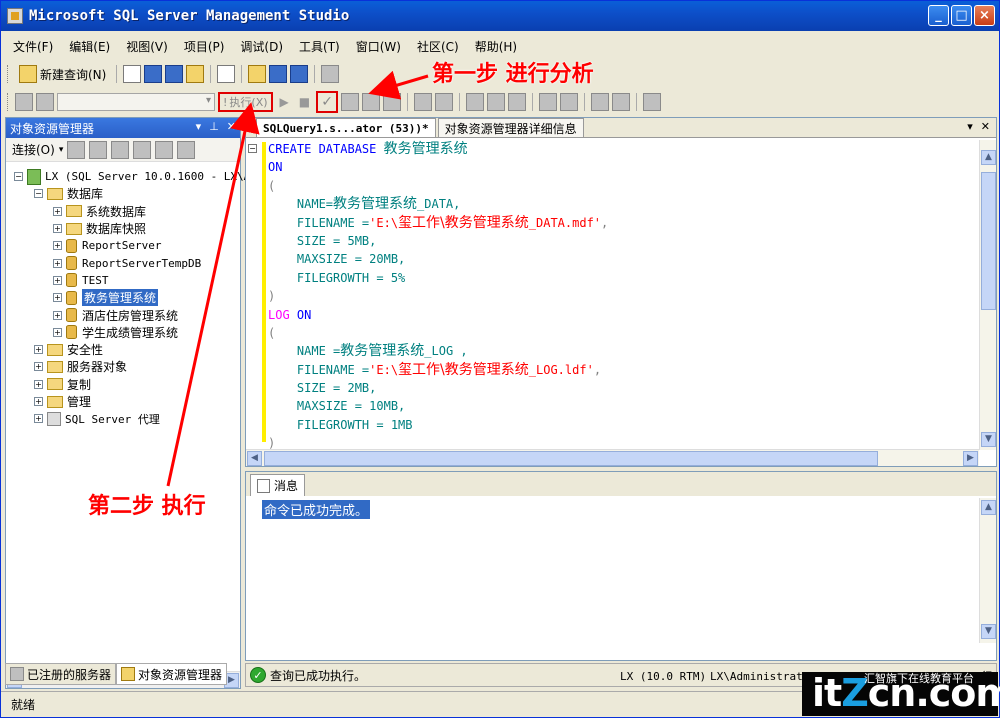 This screenshot has width=1000, height=718. Describe the element at coordinates (496, 46) in the screenshot. I see `menu-help: 帮助(H)` at that location.